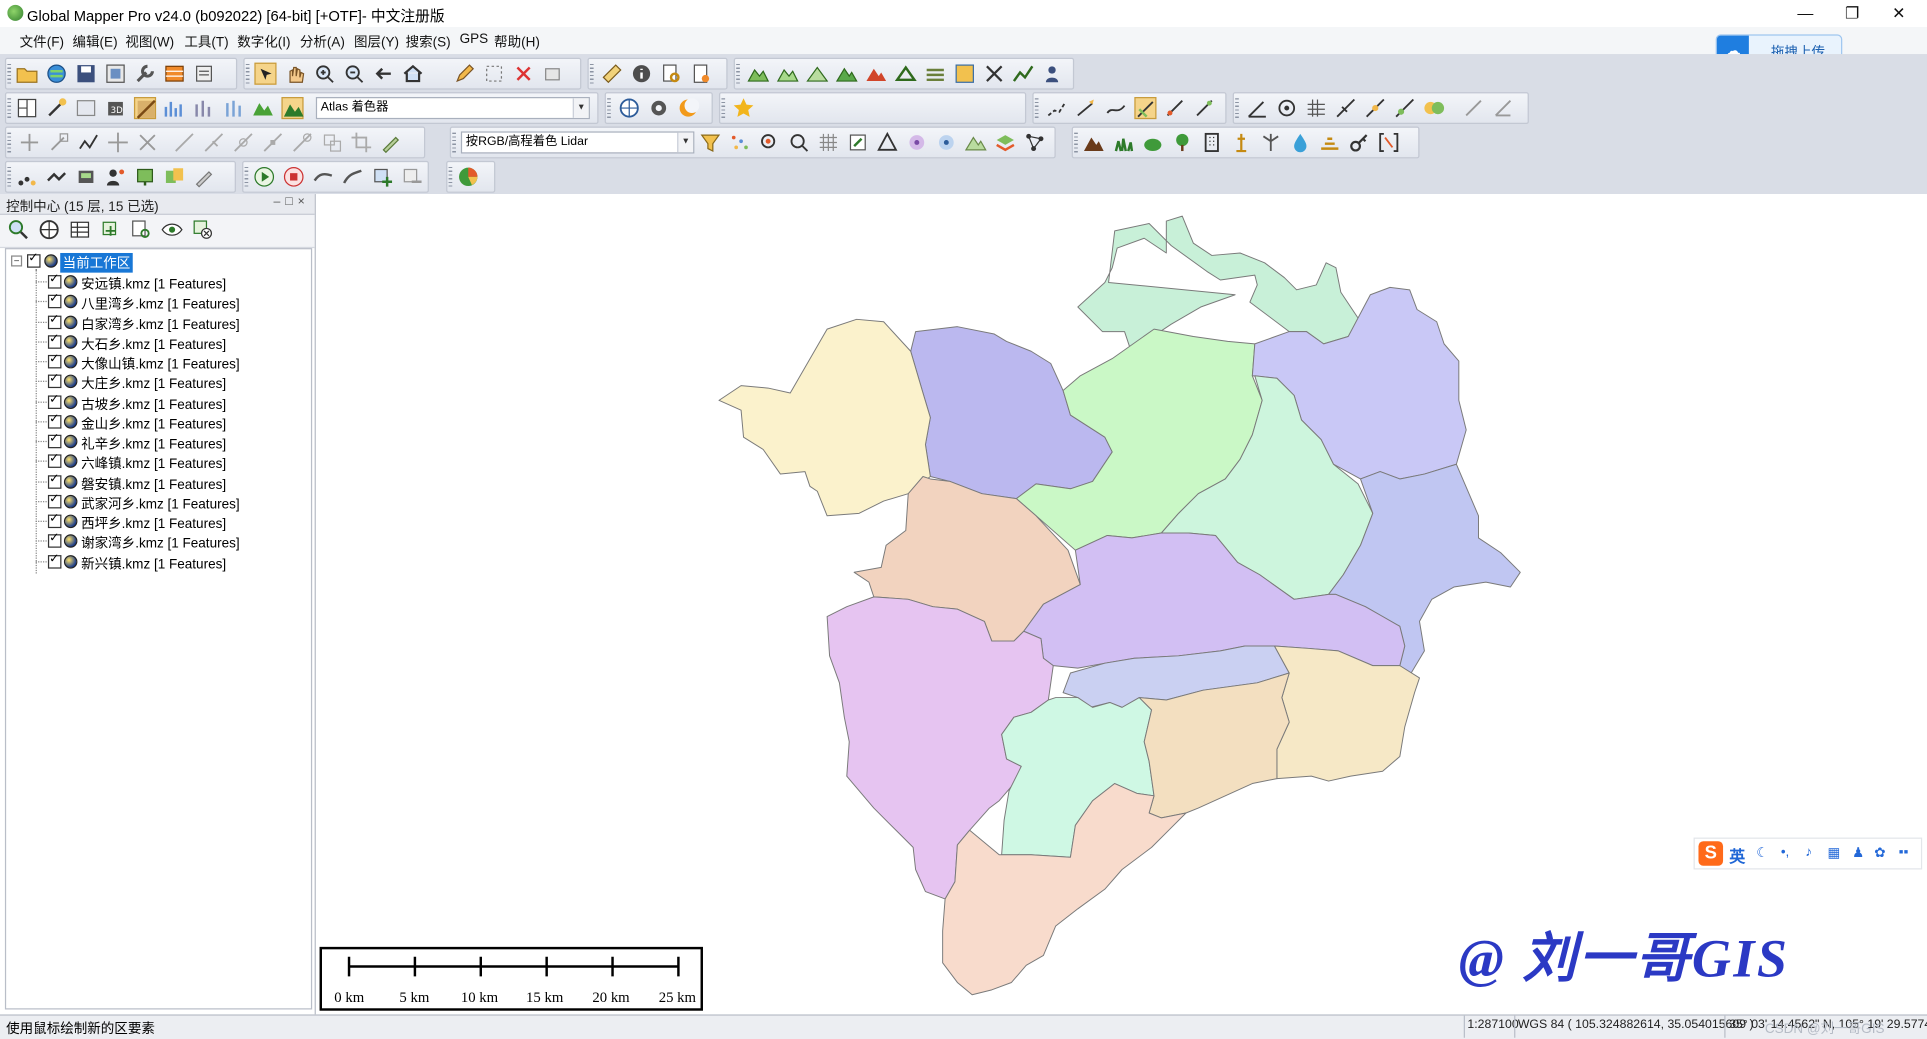  What do you see at coordinates (1405, 108) in the screenshot?
I see `connect-icon` at bounding box center [1405, 108].